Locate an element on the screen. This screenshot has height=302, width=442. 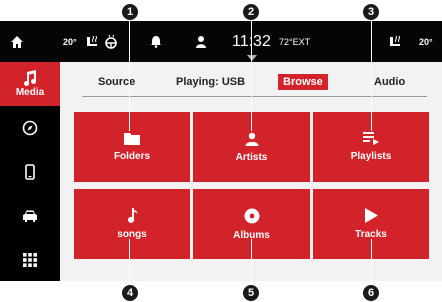
callout-1: 1 is located at coordinates (130, 12).